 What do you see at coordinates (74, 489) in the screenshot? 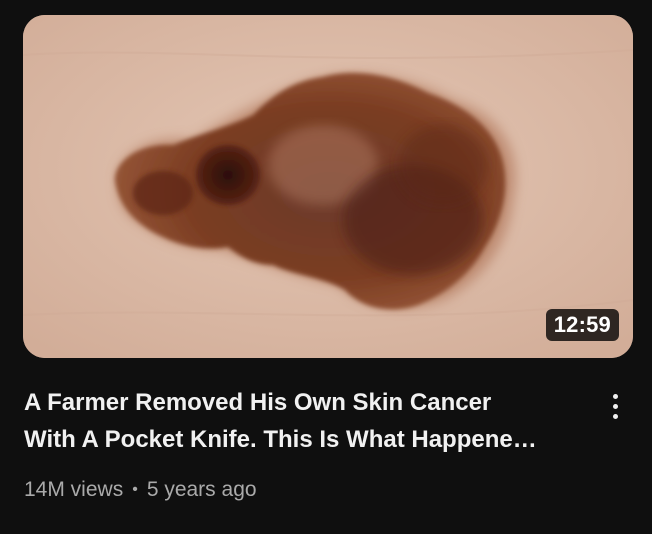
I see `view-count: 14M views` at bounding box center [74, 489].